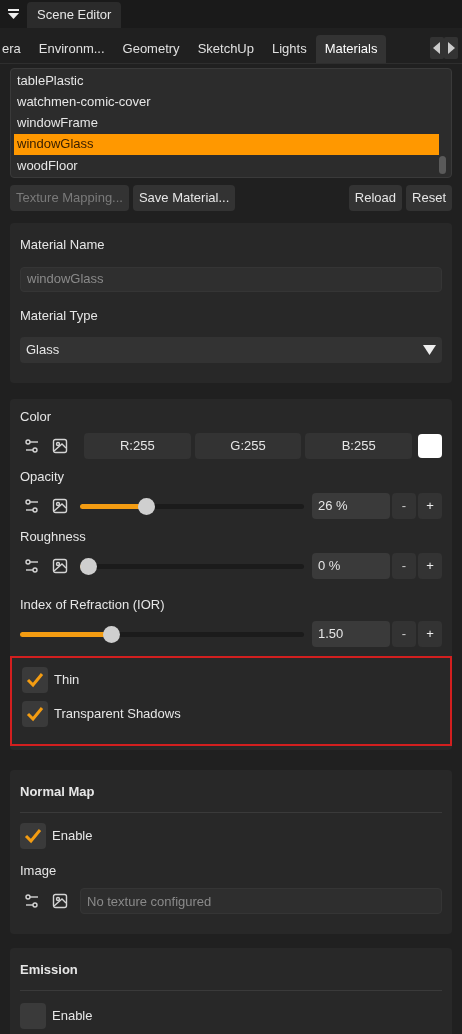 This screenshot has height=1034, width=462. What do you see at coordinates (67, 680) in the screenshot?
I see `checkbox-label: Thin` at bounding box center [67, 680].